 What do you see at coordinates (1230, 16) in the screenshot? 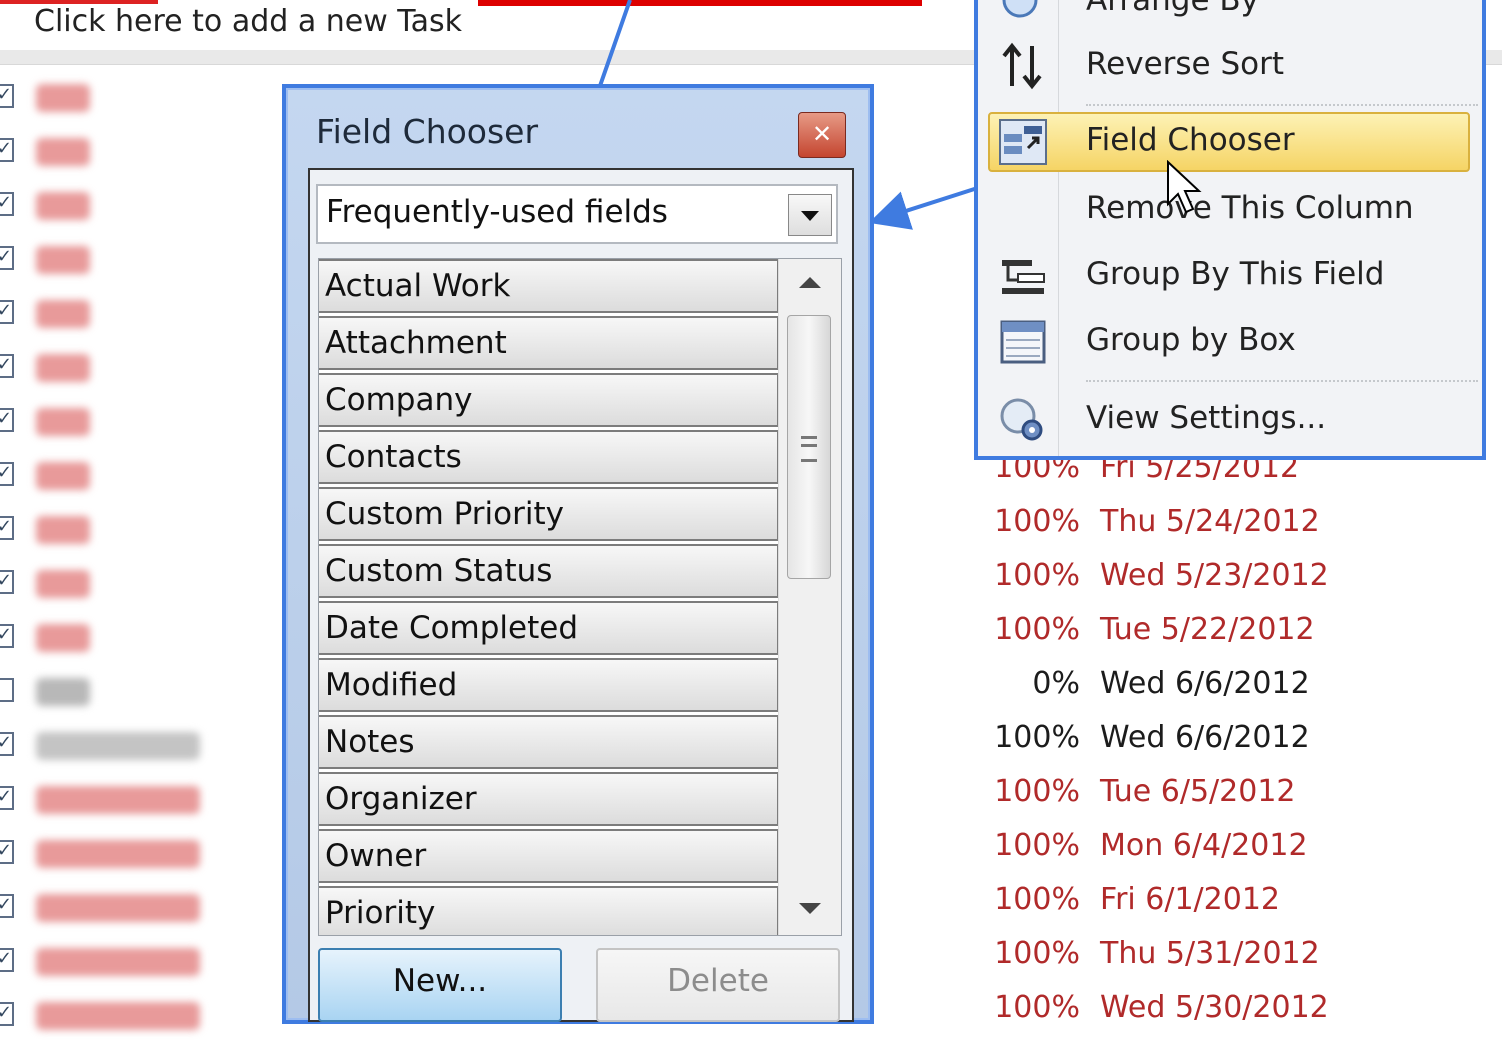
I see `menu-item-arrange-by: Arrange By ▶` at bounding box center [1230, 16].